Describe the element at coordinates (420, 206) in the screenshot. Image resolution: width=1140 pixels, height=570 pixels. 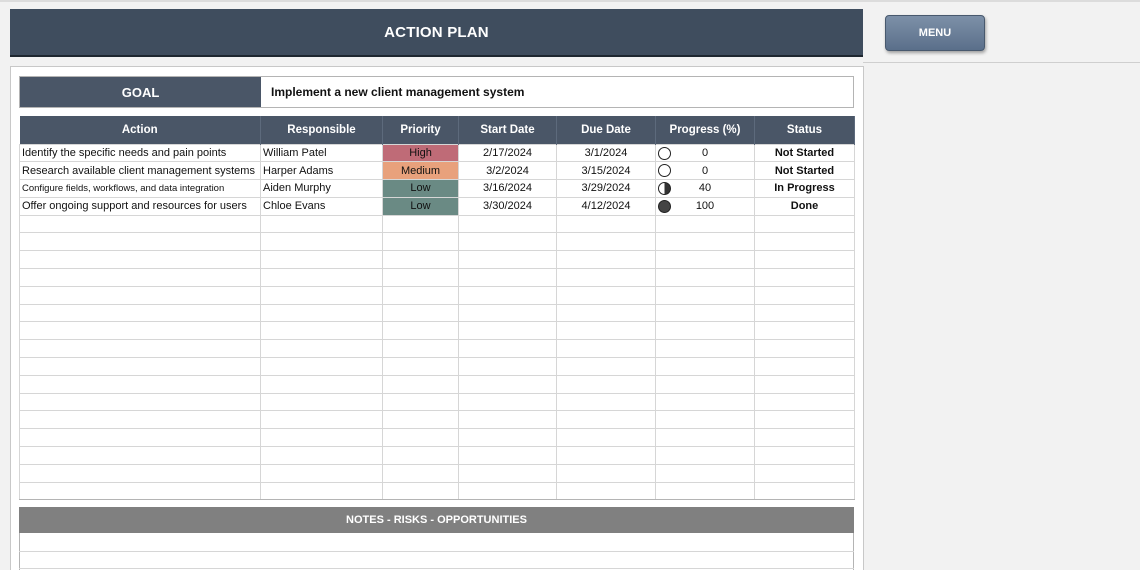
I see `priority-cell: Low` at that location.